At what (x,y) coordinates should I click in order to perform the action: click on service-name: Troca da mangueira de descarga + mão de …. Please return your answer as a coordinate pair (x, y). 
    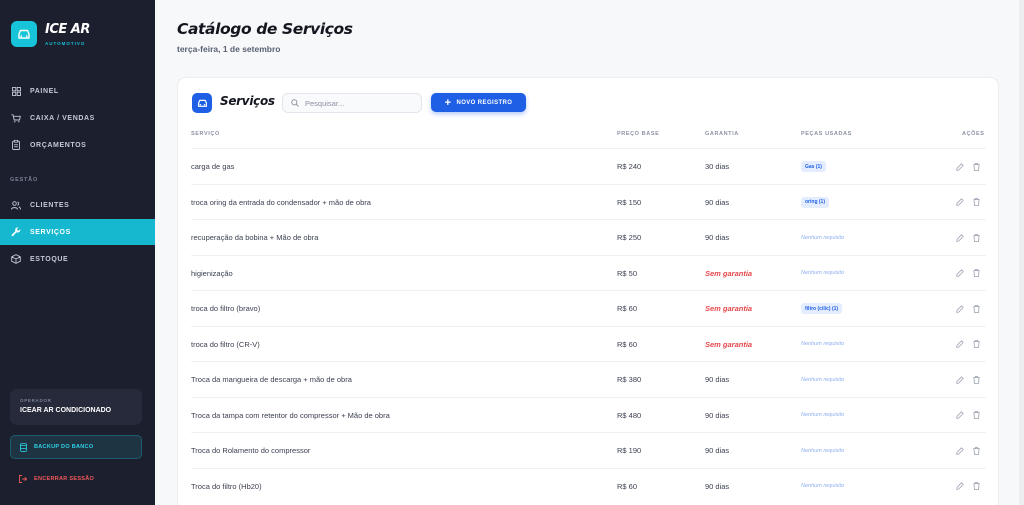
    Looking at the image, I should click on (271, 380).